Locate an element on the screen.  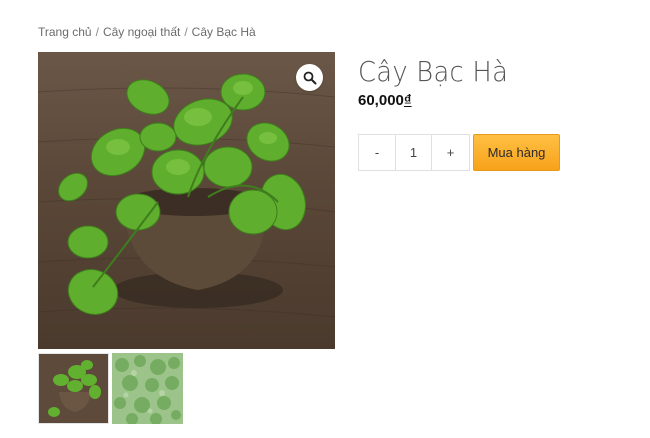
mint-pot-thumbnail is located at coordinates (73, 388).